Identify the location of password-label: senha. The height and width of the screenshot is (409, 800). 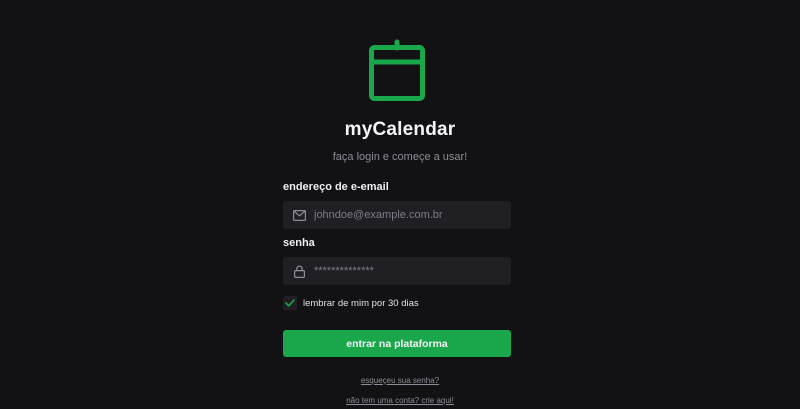
(299, 243).